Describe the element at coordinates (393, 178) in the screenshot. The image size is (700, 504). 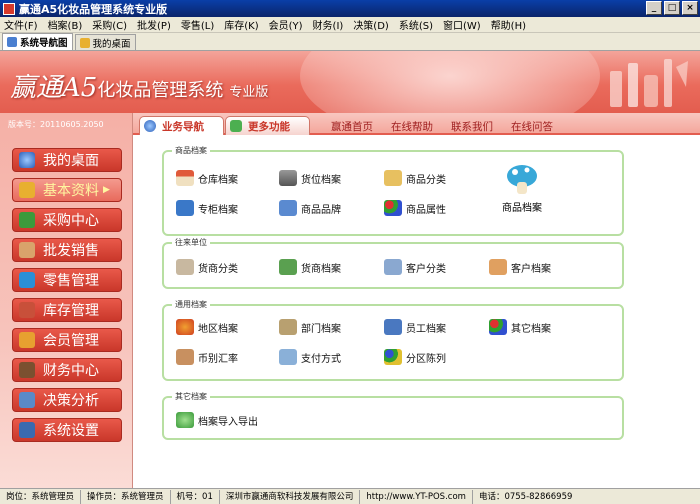
I see `list-icon` at that location.